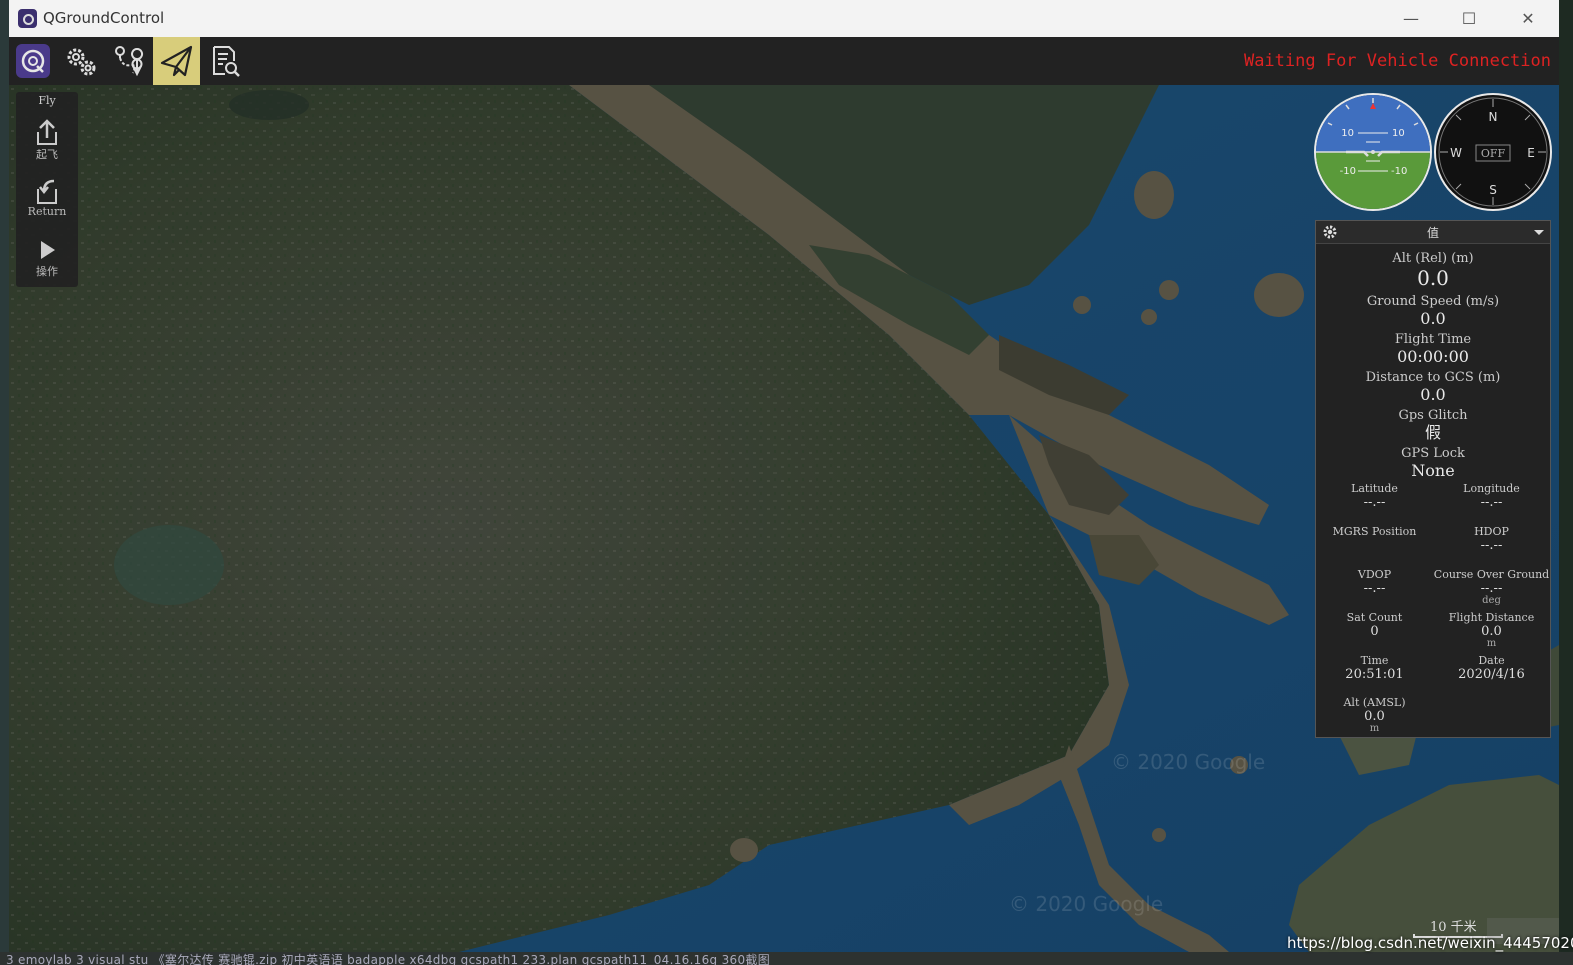 The image size is (1573, 965). I want to click on value-number: None, so click(1433, 470).